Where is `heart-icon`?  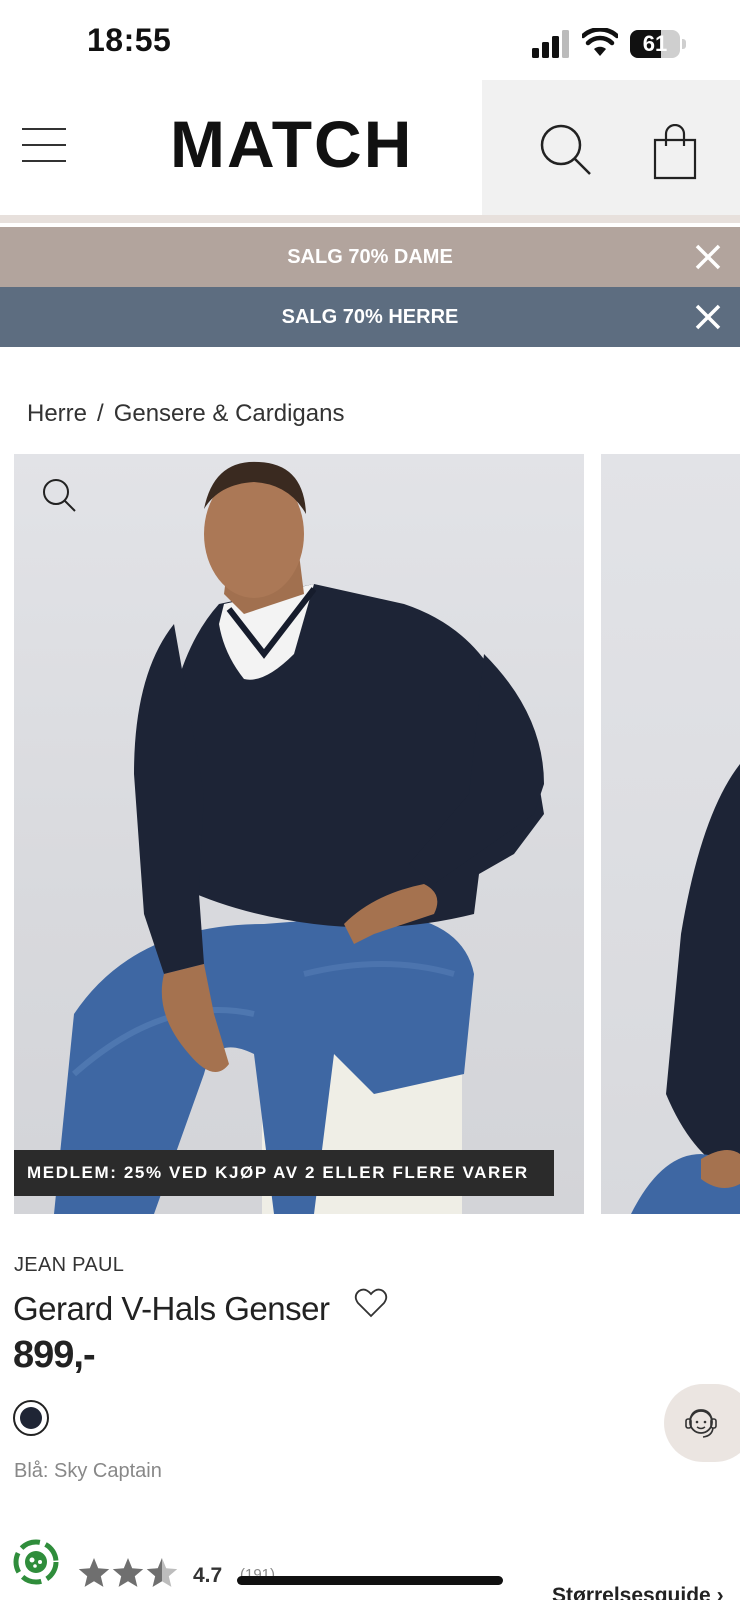 heart-icon is located at coordinates (371, 1303).